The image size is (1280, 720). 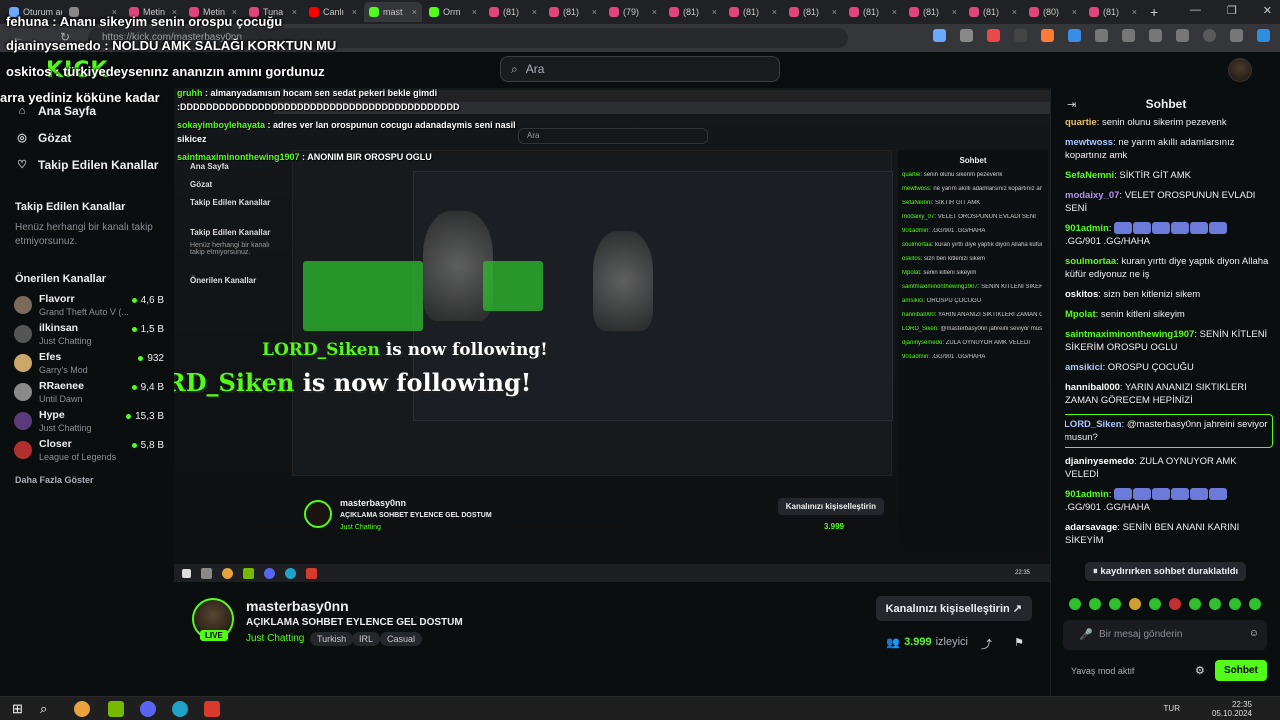 I want to click on language-indicator: TUR, so click(x=1172, y=708).